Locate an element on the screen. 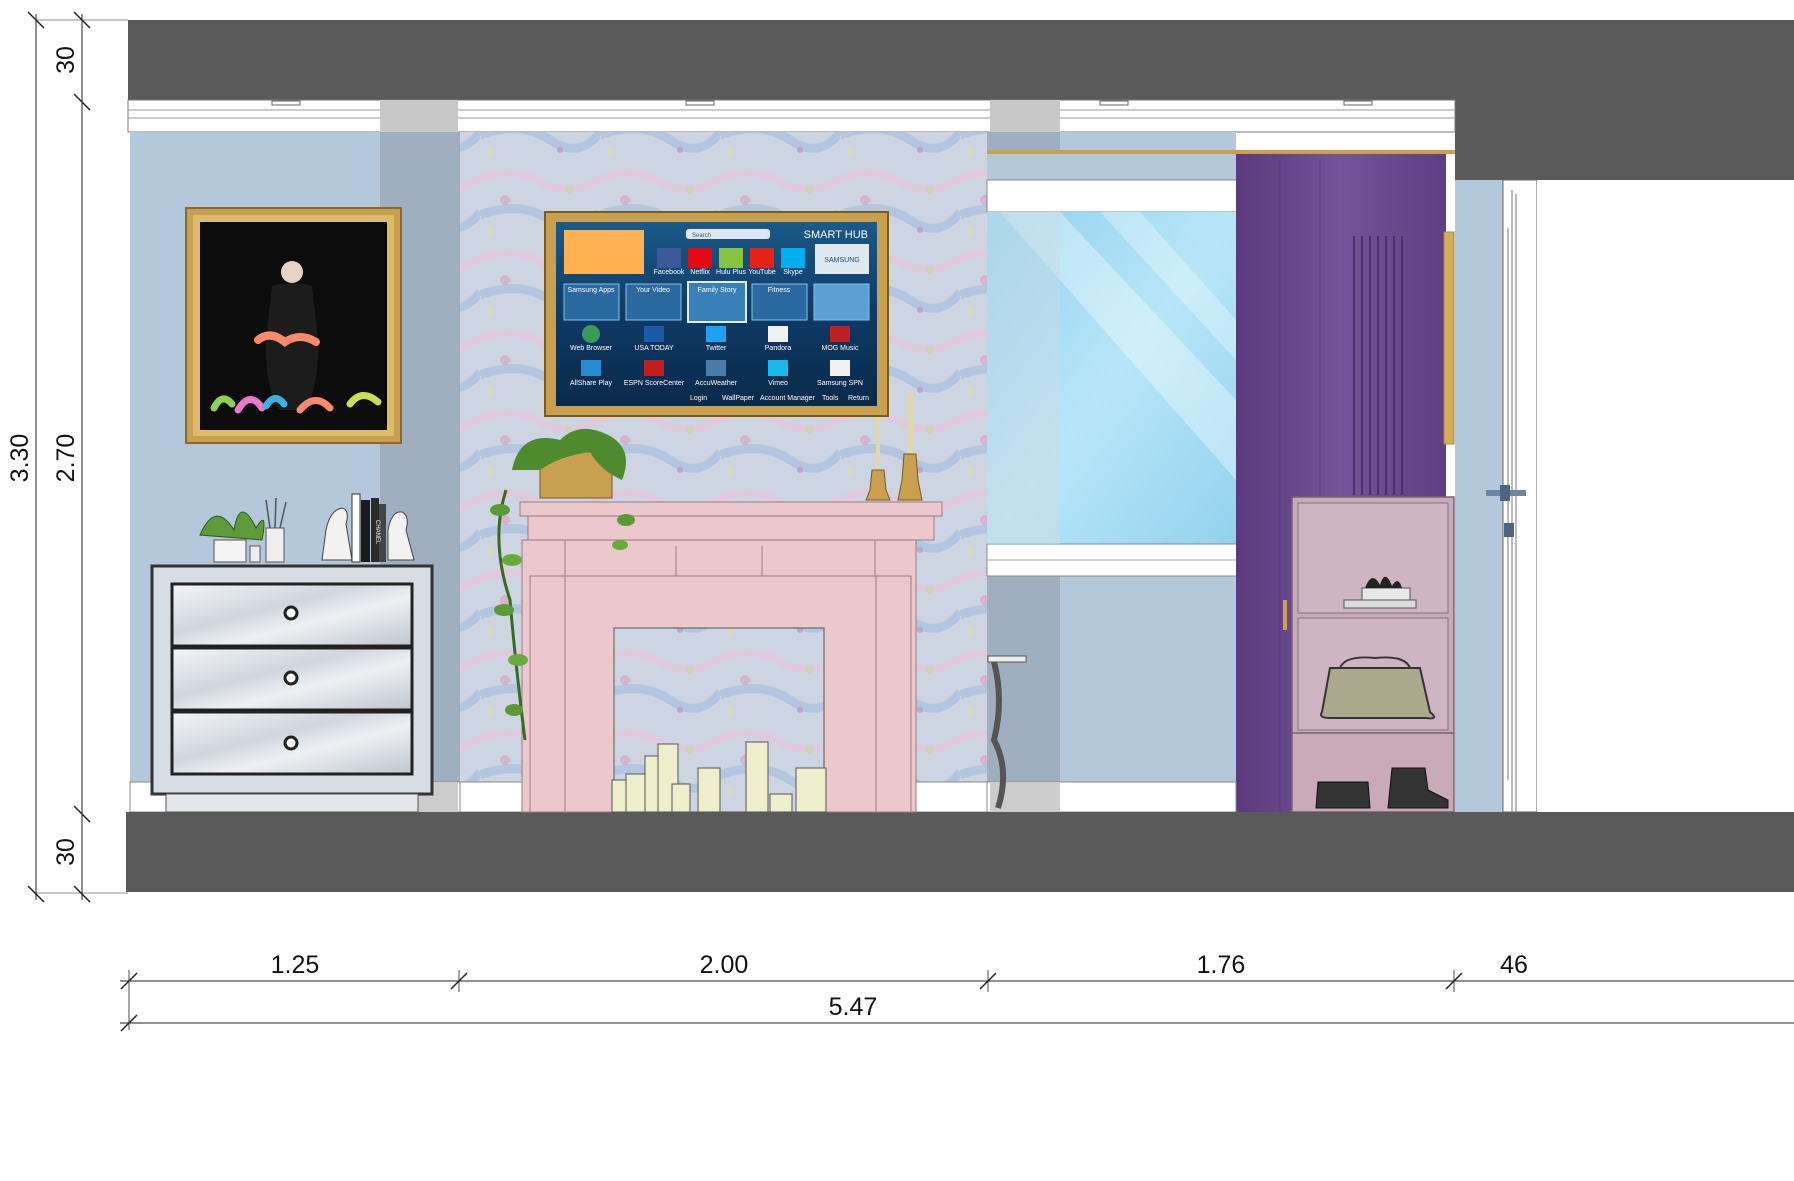 This screenshot has width=1794, height=1181. handbag is located at coordinates (1378, 693).